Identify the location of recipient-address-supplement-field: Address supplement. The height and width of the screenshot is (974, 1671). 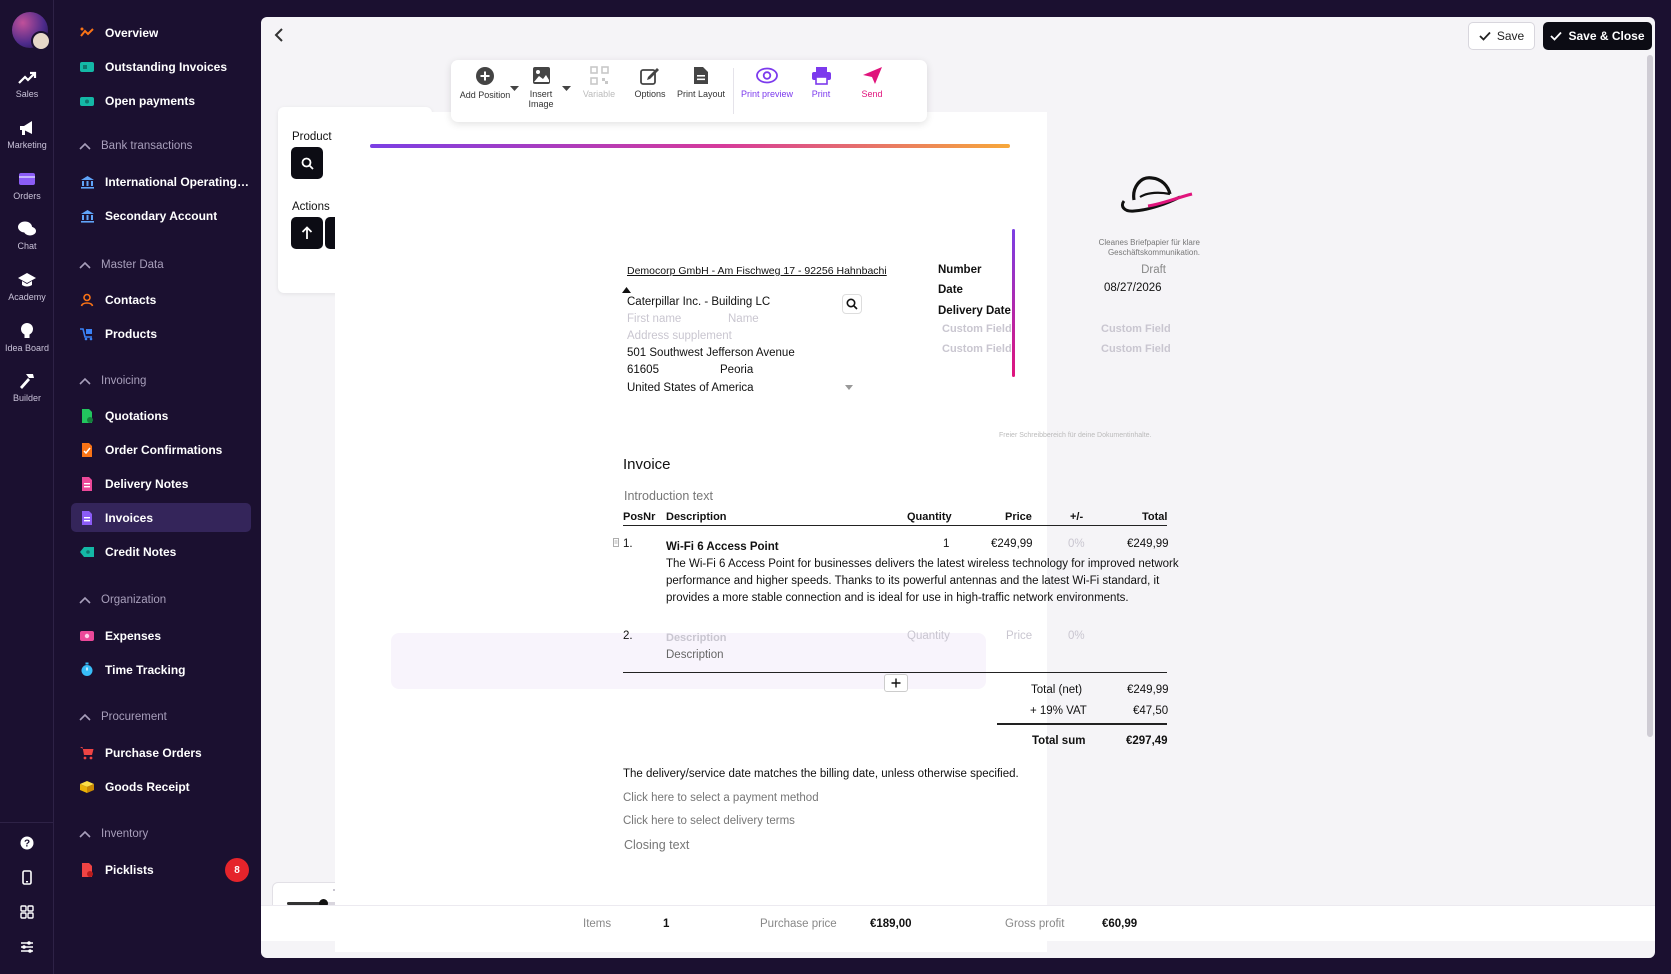
(679, 336).